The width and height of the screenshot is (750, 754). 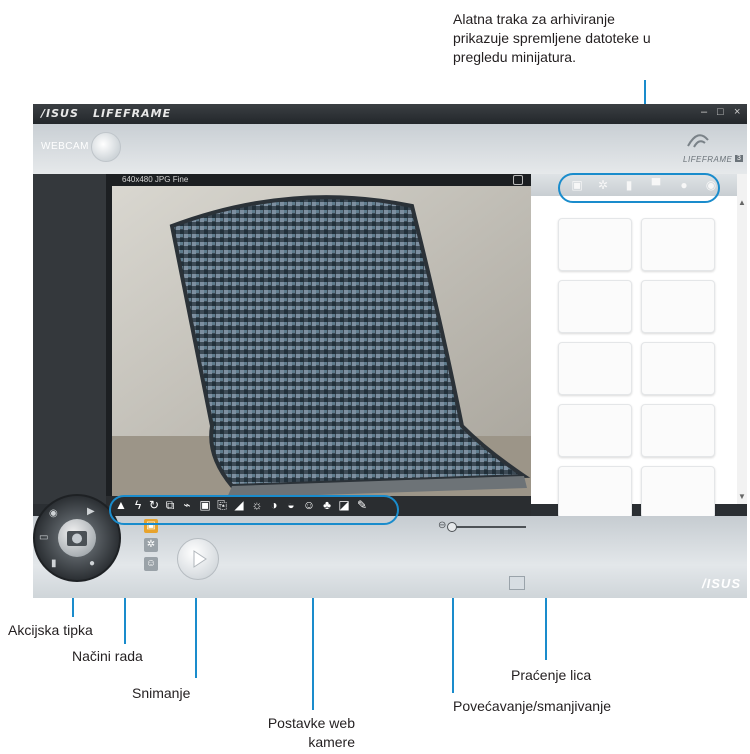 What do you see at coordinates (53, 513) in the screenshot?
I see `wheel-camera-icon: ◉` at bounding box center [53, 513].